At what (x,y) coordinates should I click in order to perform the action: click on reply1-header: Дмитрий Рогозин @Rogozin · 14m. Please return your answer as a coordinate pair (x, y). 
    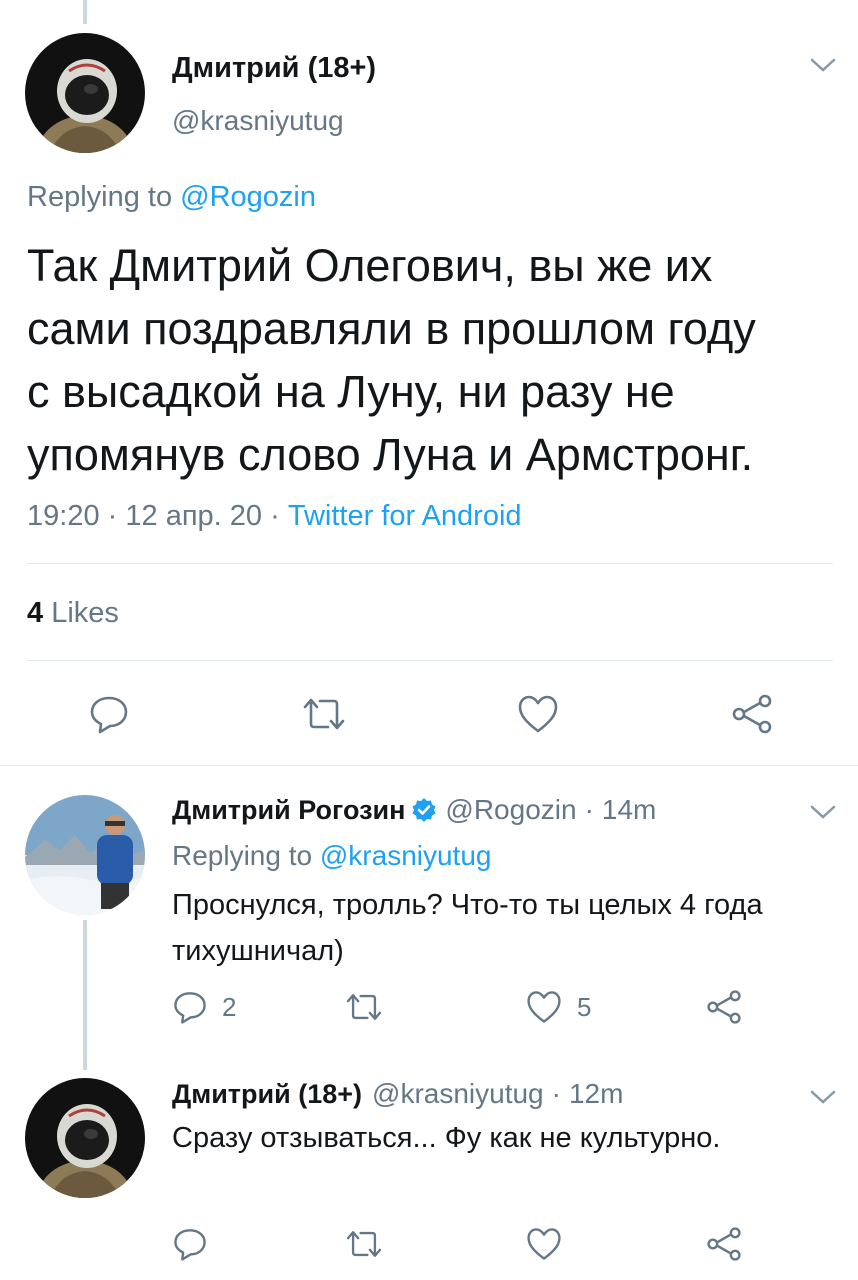
    Looking at the image, I should click on (414, 810).